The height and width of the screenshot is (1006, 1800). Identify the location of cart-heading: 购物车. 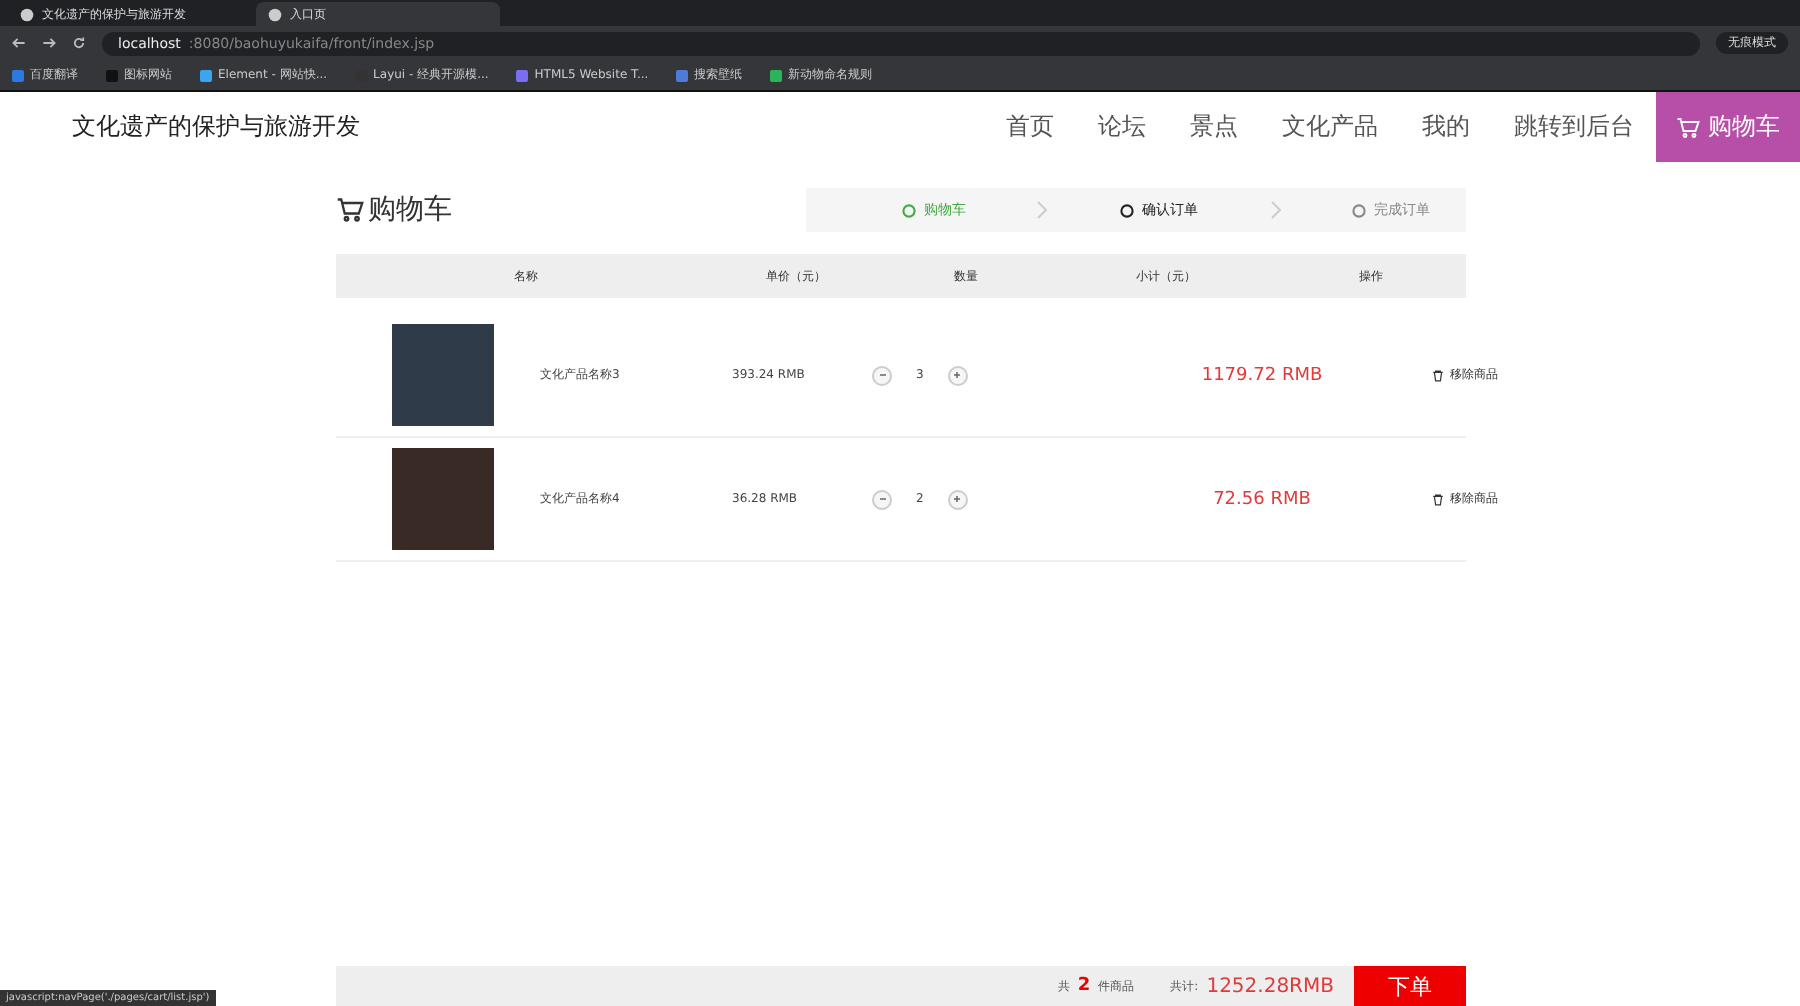
(394, 210).